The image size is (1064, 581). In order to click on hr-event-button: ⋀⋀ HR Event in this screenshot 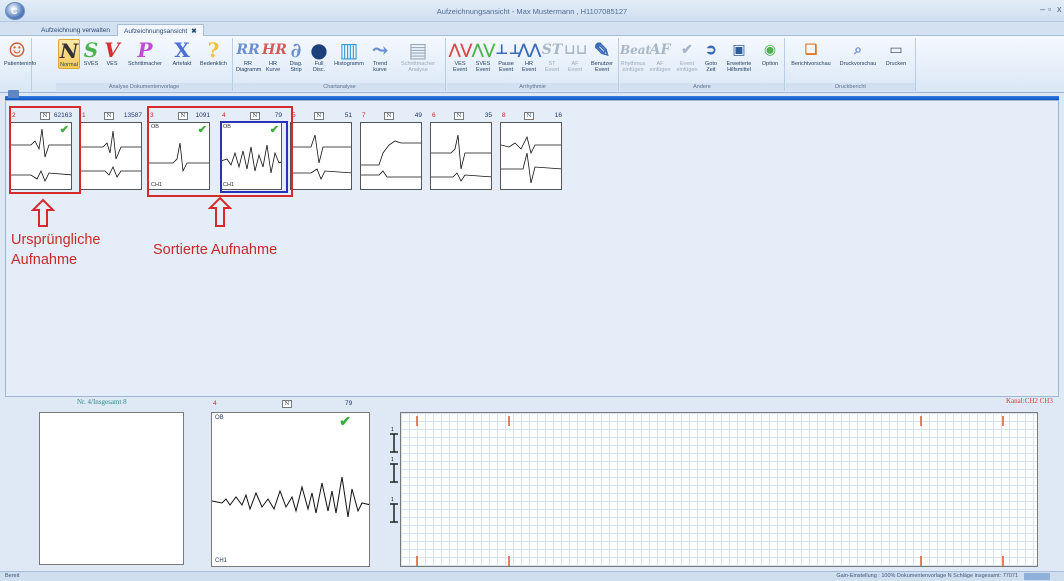, I will do `click(529, 56)`.